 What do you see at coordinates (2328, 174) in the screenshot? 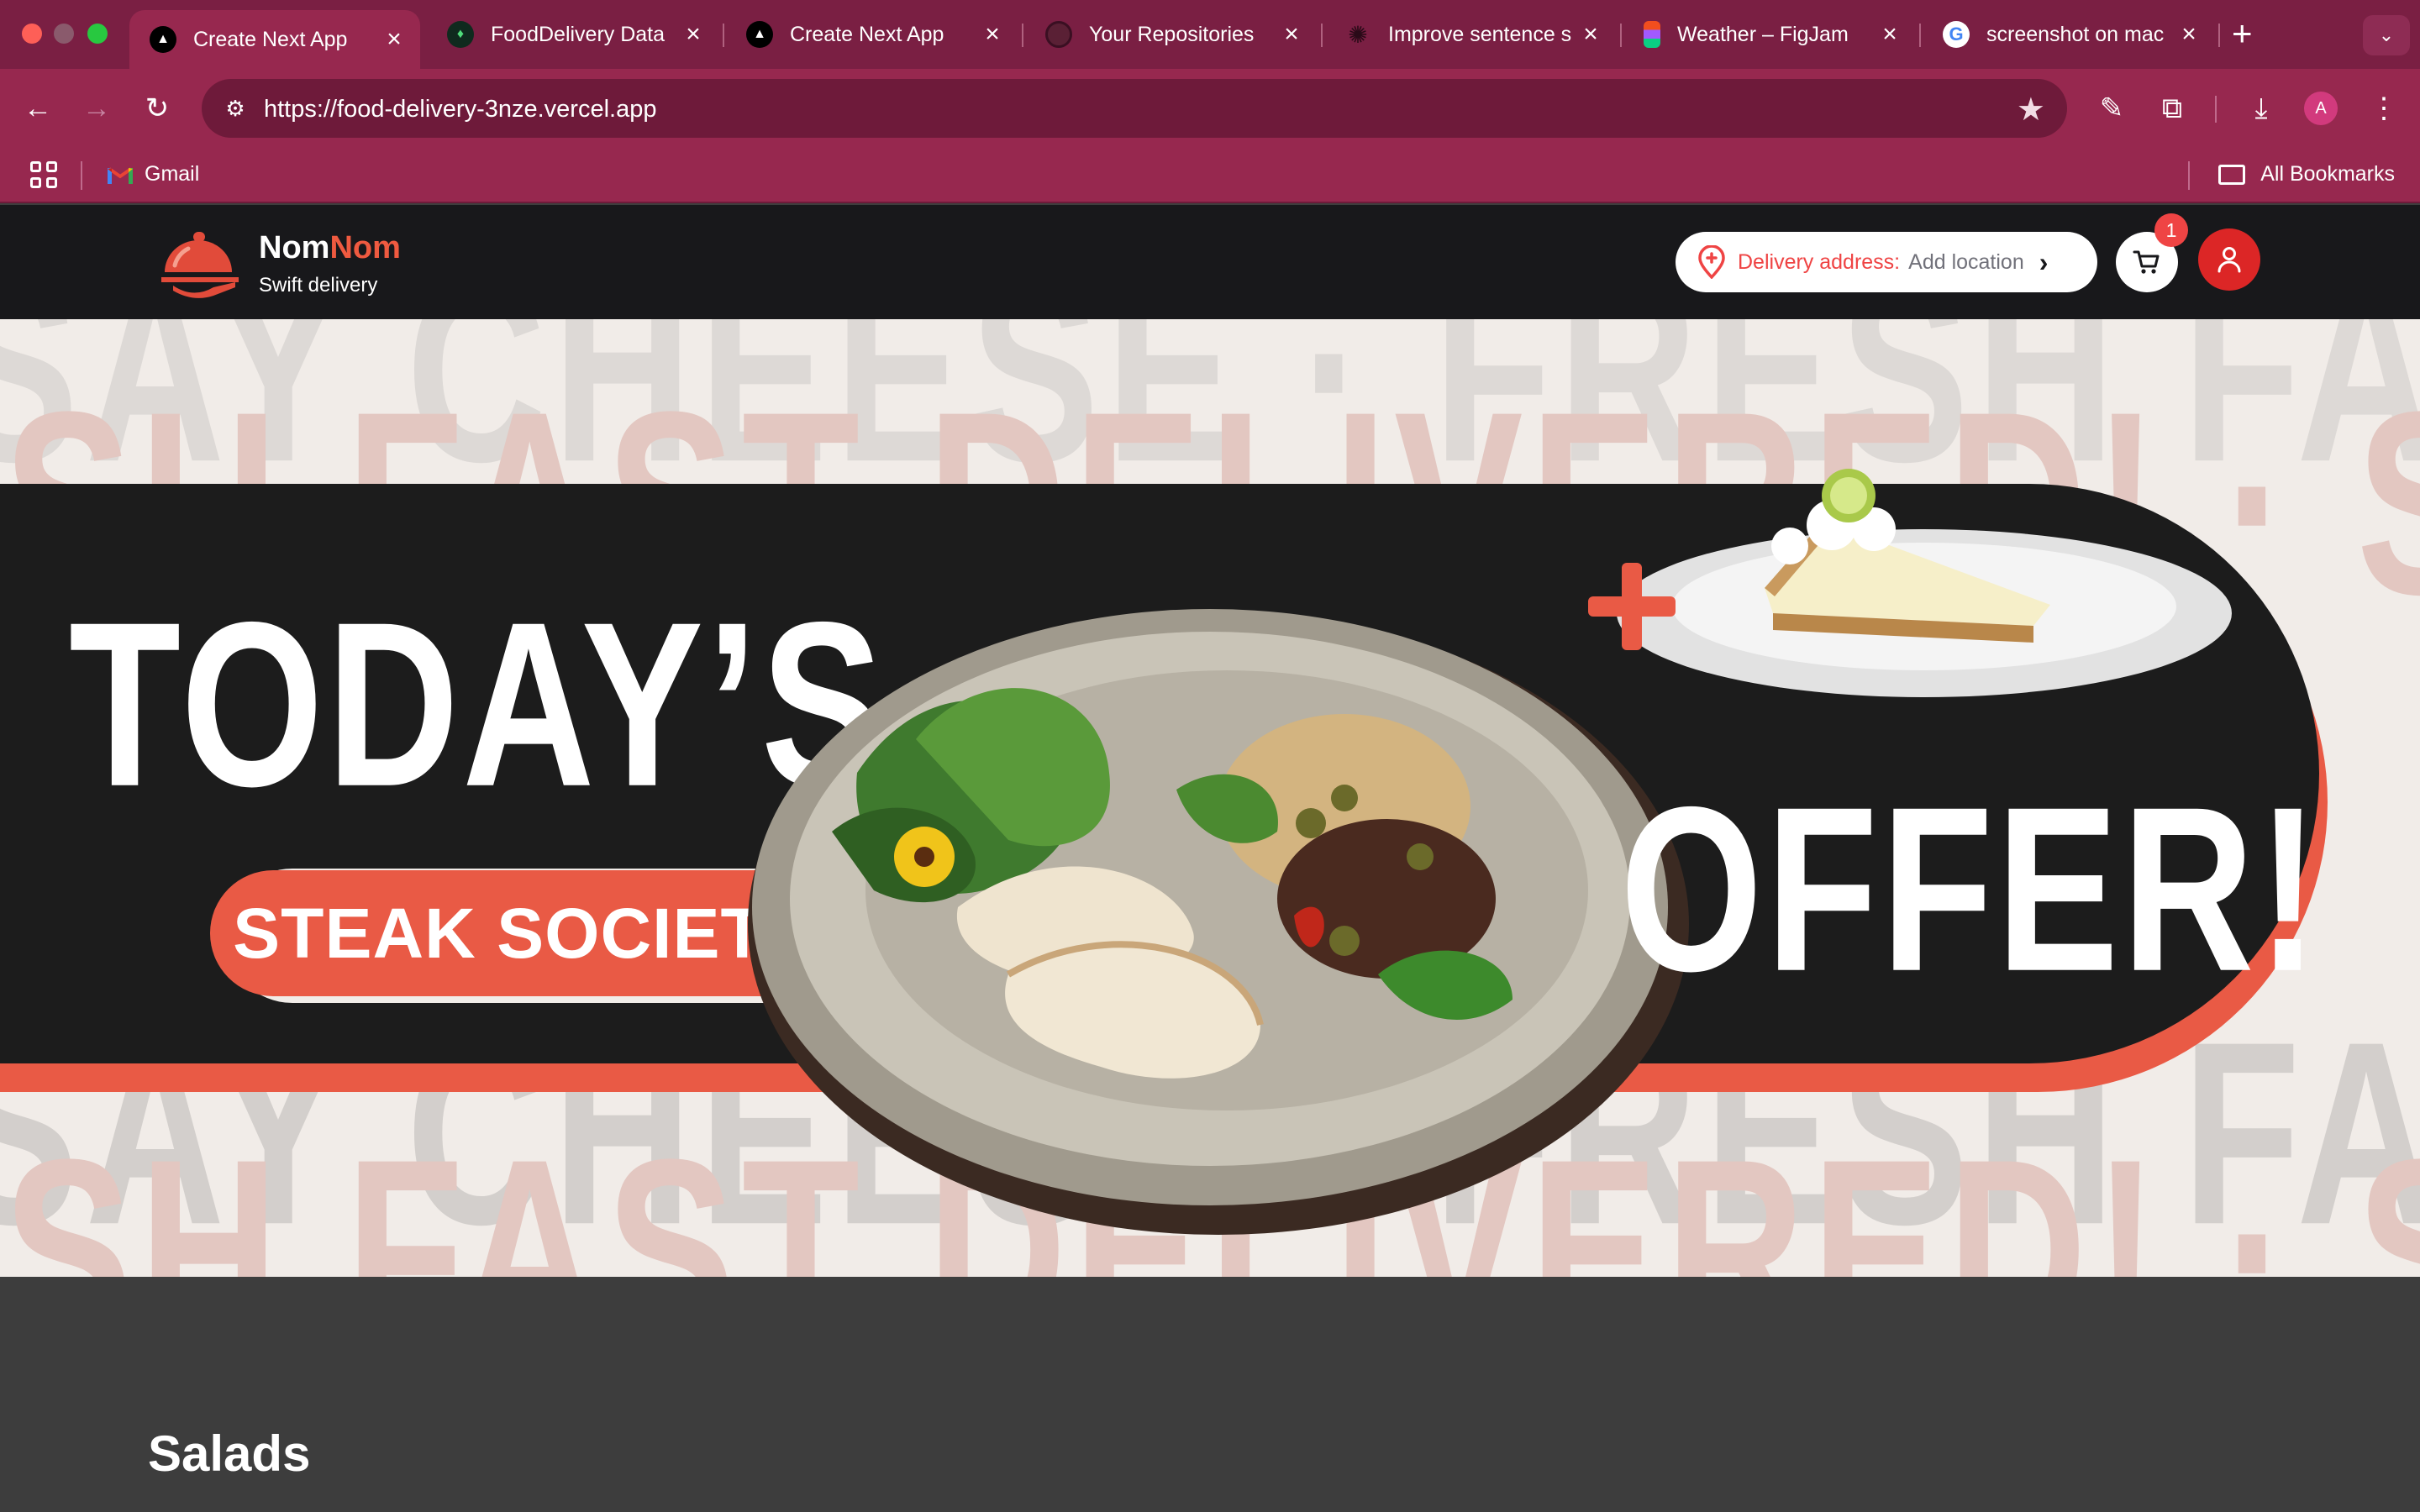
I see `bookmark-label: All Bookmarks` at bounding box center [2328, 174].